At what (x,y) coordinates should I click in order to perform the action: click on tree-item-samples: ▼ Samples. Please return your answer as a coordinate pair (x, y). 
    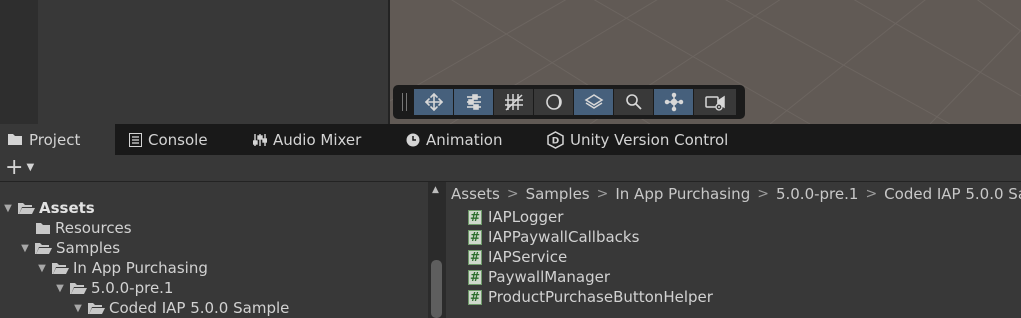
    Looking at the image, I should click on (69, 248).